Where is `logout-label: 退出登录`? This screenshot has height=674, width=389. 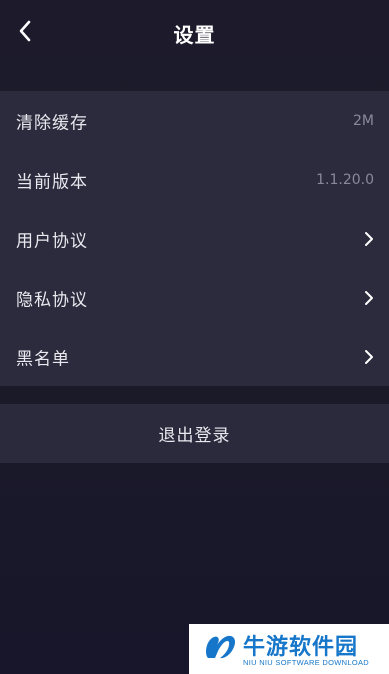
logout-label: 退出登录 is located at coordinates (194, 436).